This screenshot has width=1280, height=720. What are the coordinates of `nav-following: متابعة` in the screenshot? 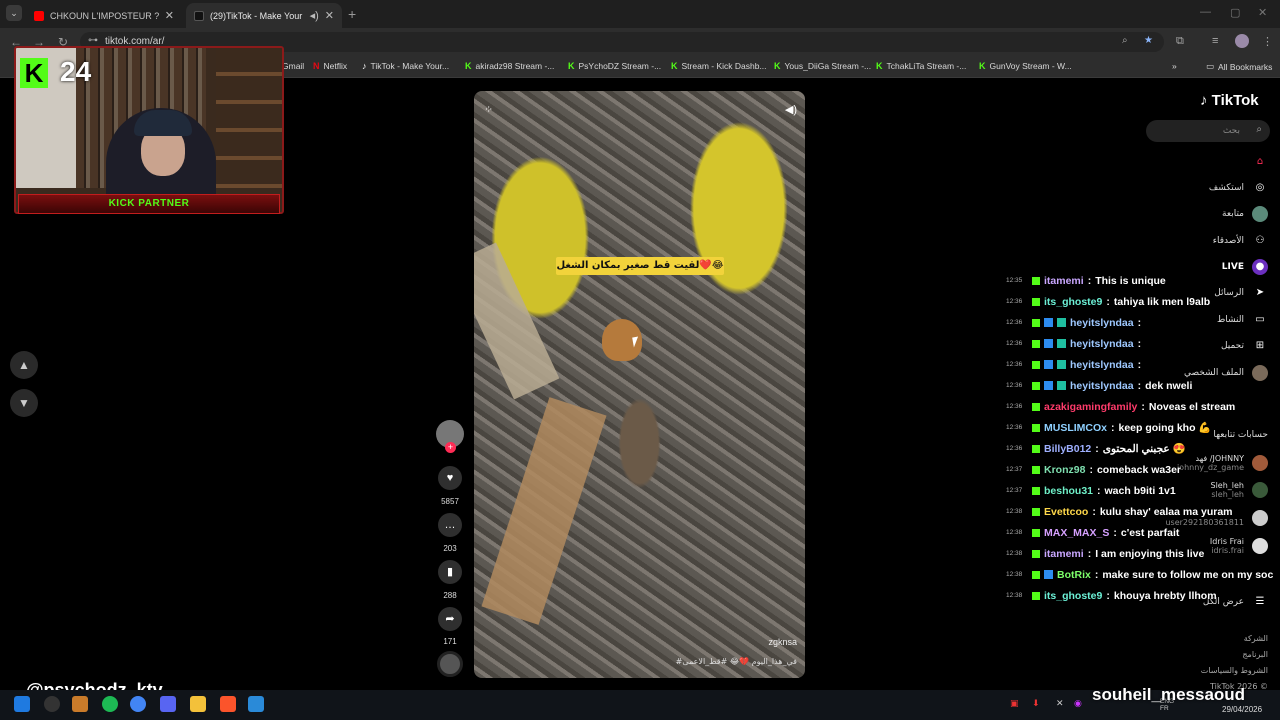 It's located at (1245, 214).